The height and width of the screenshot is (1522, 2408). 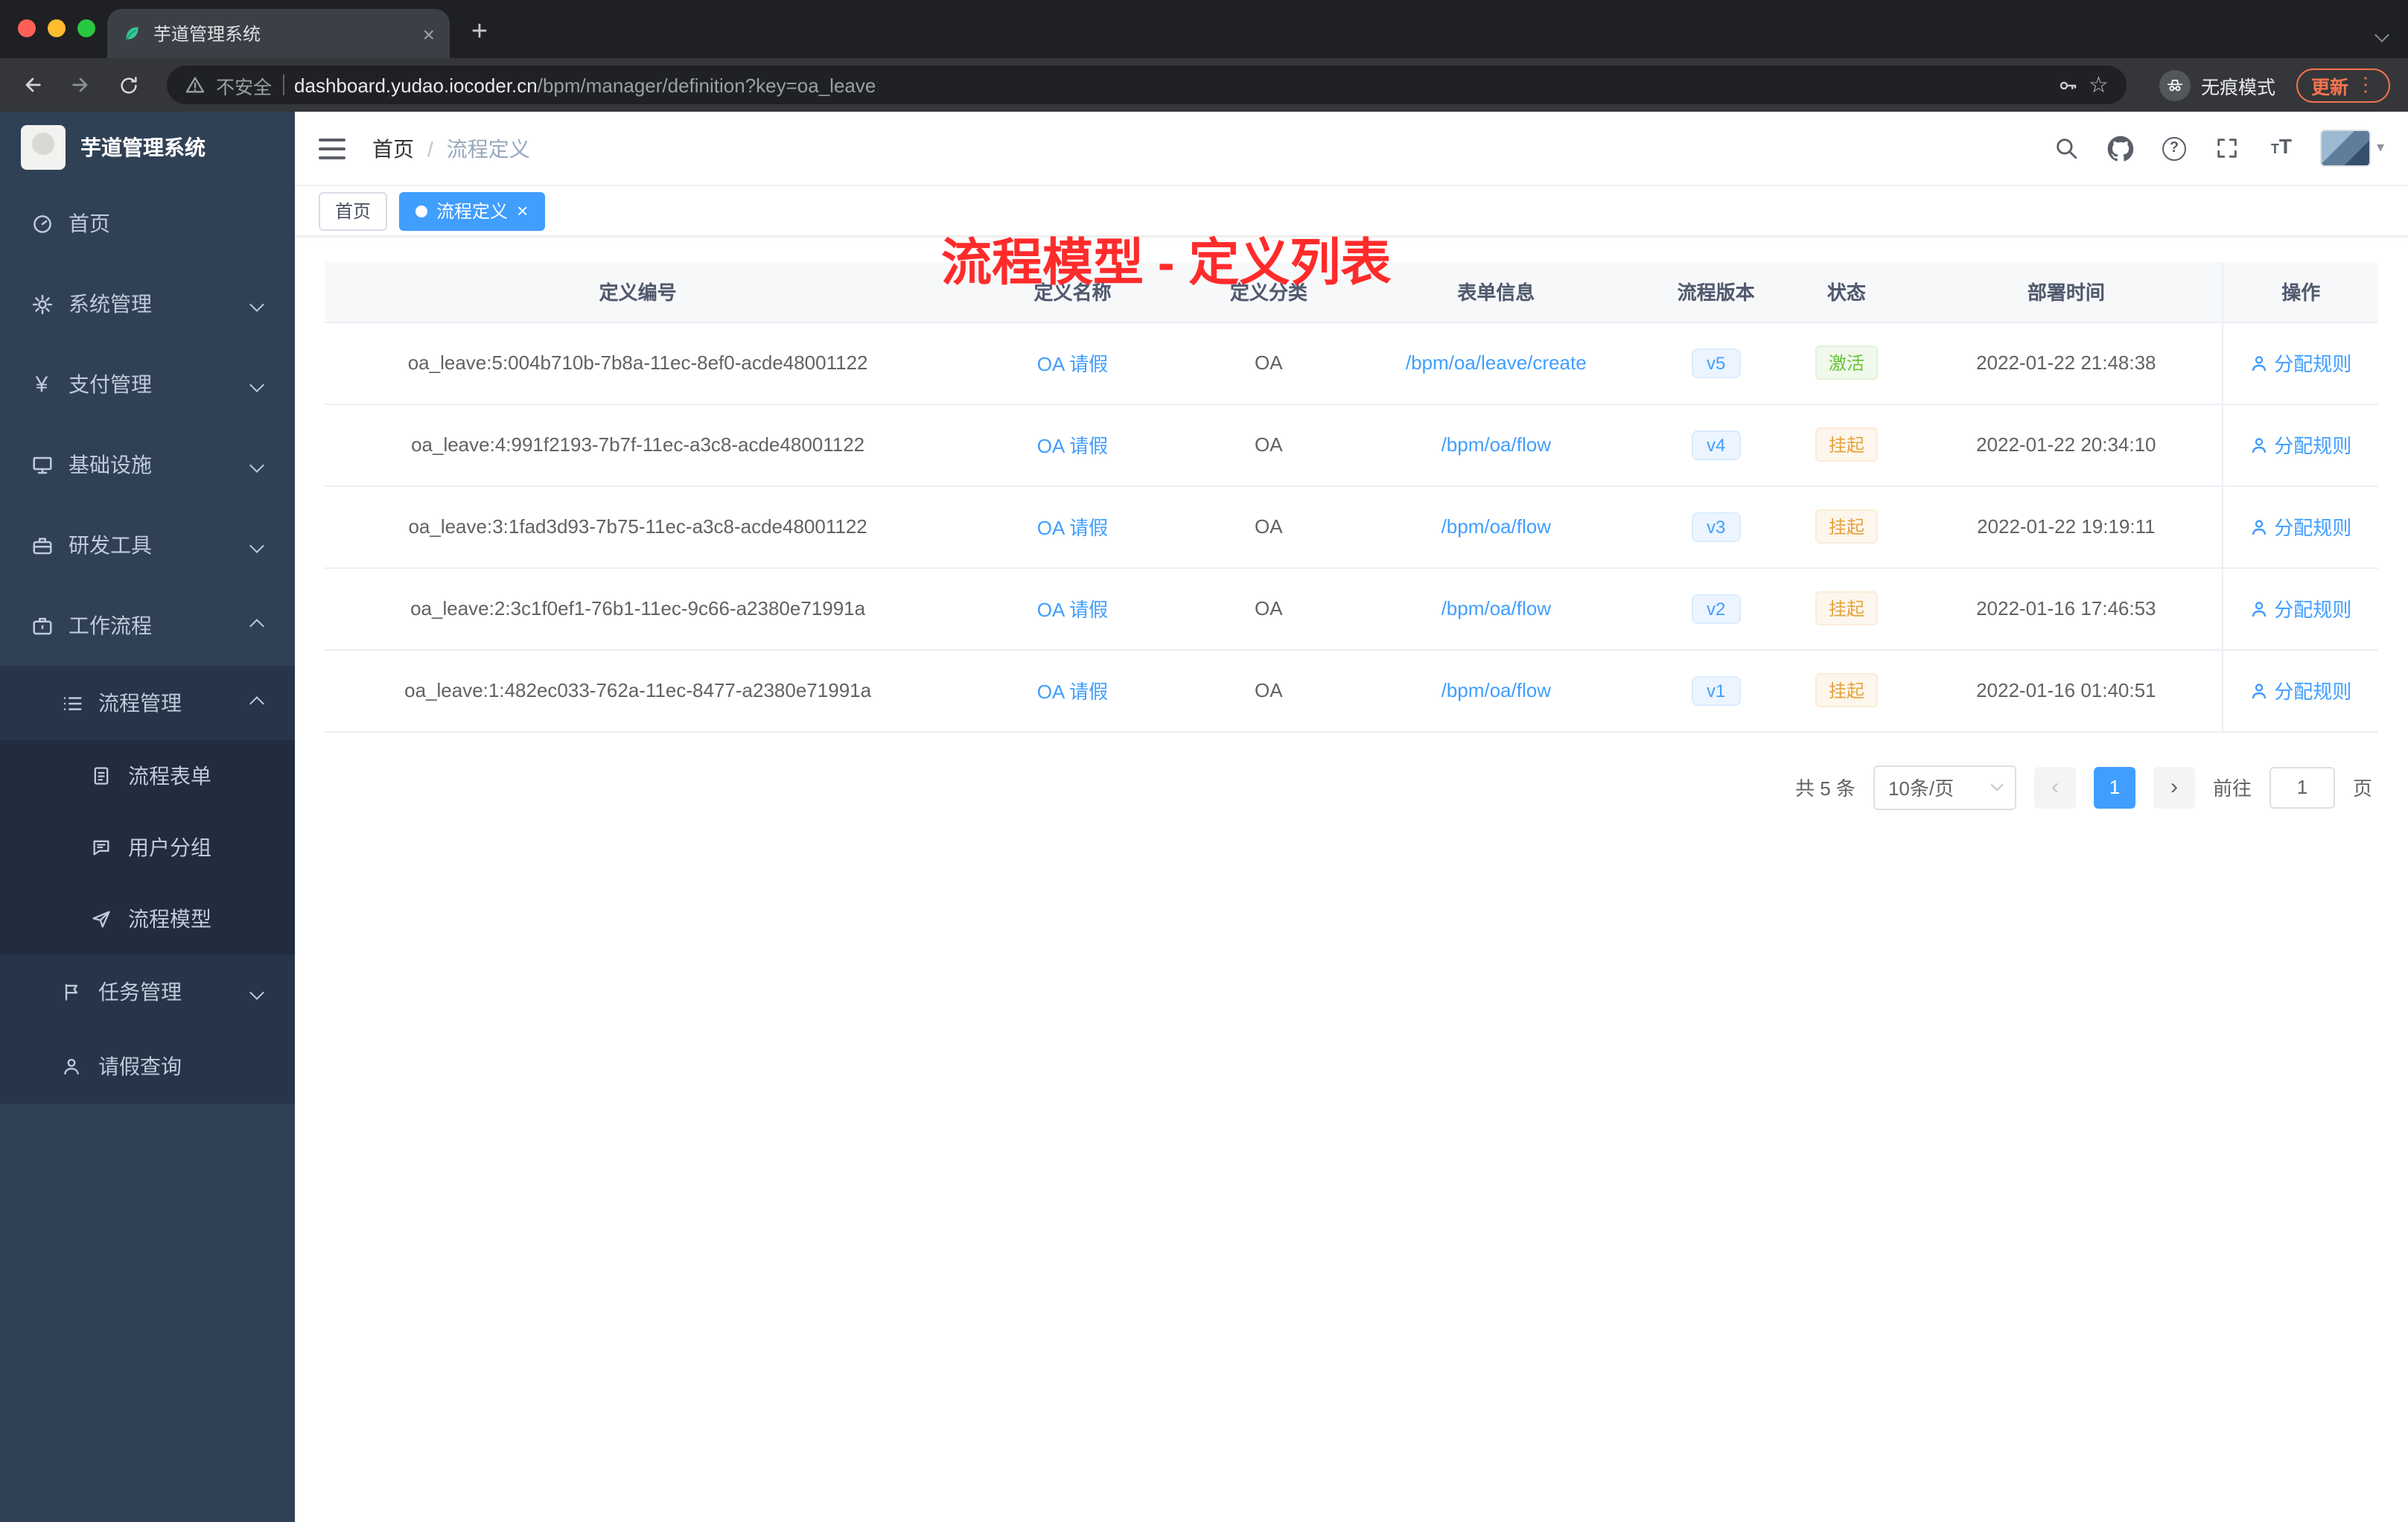 What do you see at coordinates (393, 148) in the screenshot?
I see `breadcrumb-home: 首页` at bounding box center [393, 148].